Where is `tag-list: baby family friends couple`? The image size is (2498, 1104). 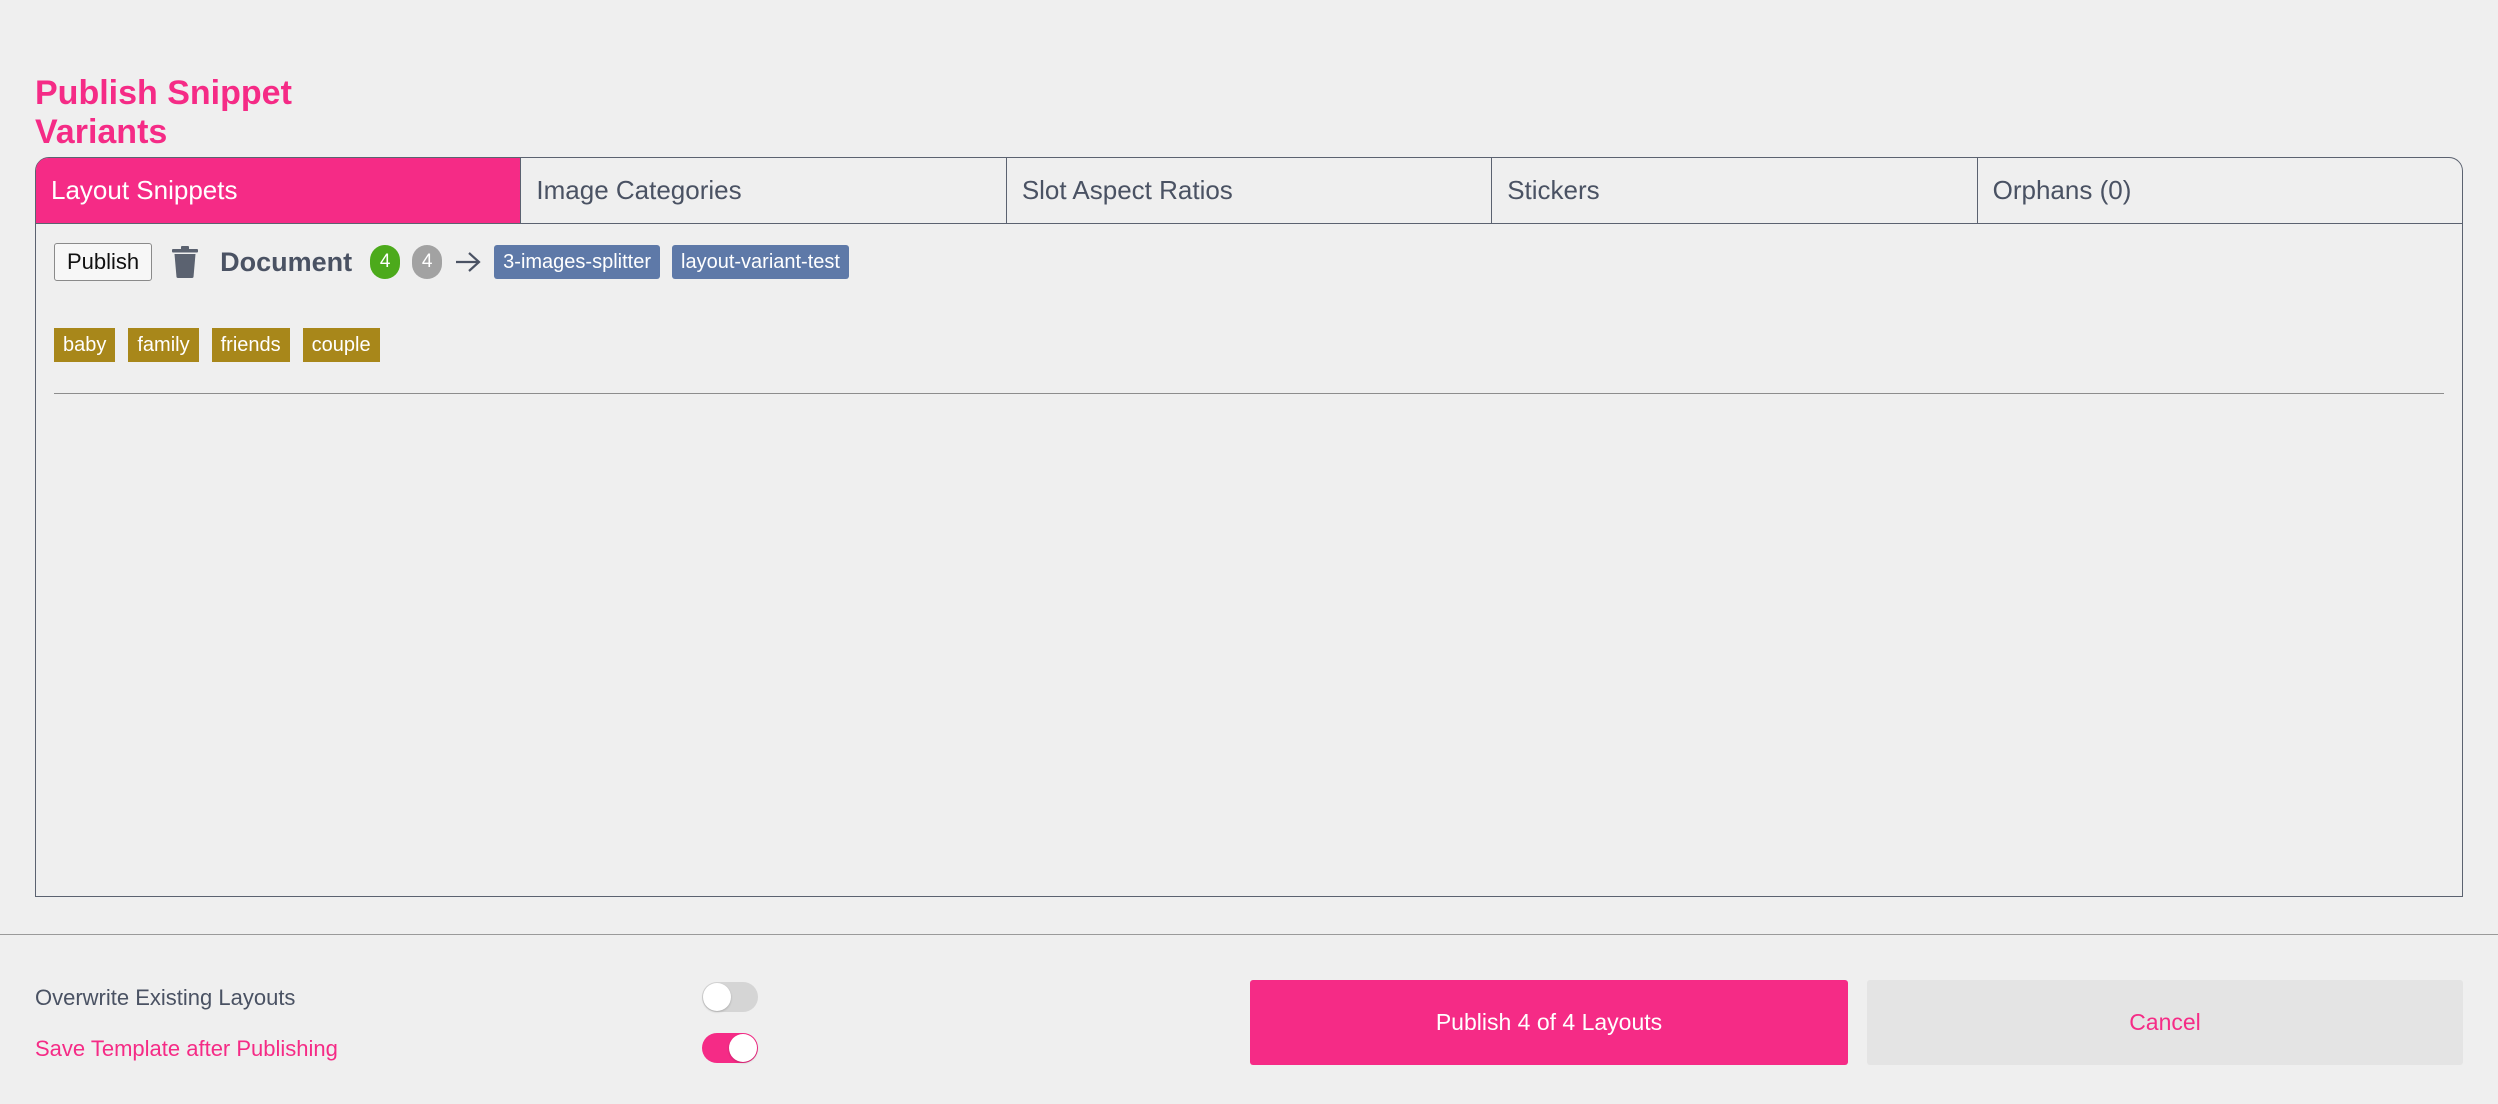
tag-list: baby family friends couple is located at coordinates (223, 345).